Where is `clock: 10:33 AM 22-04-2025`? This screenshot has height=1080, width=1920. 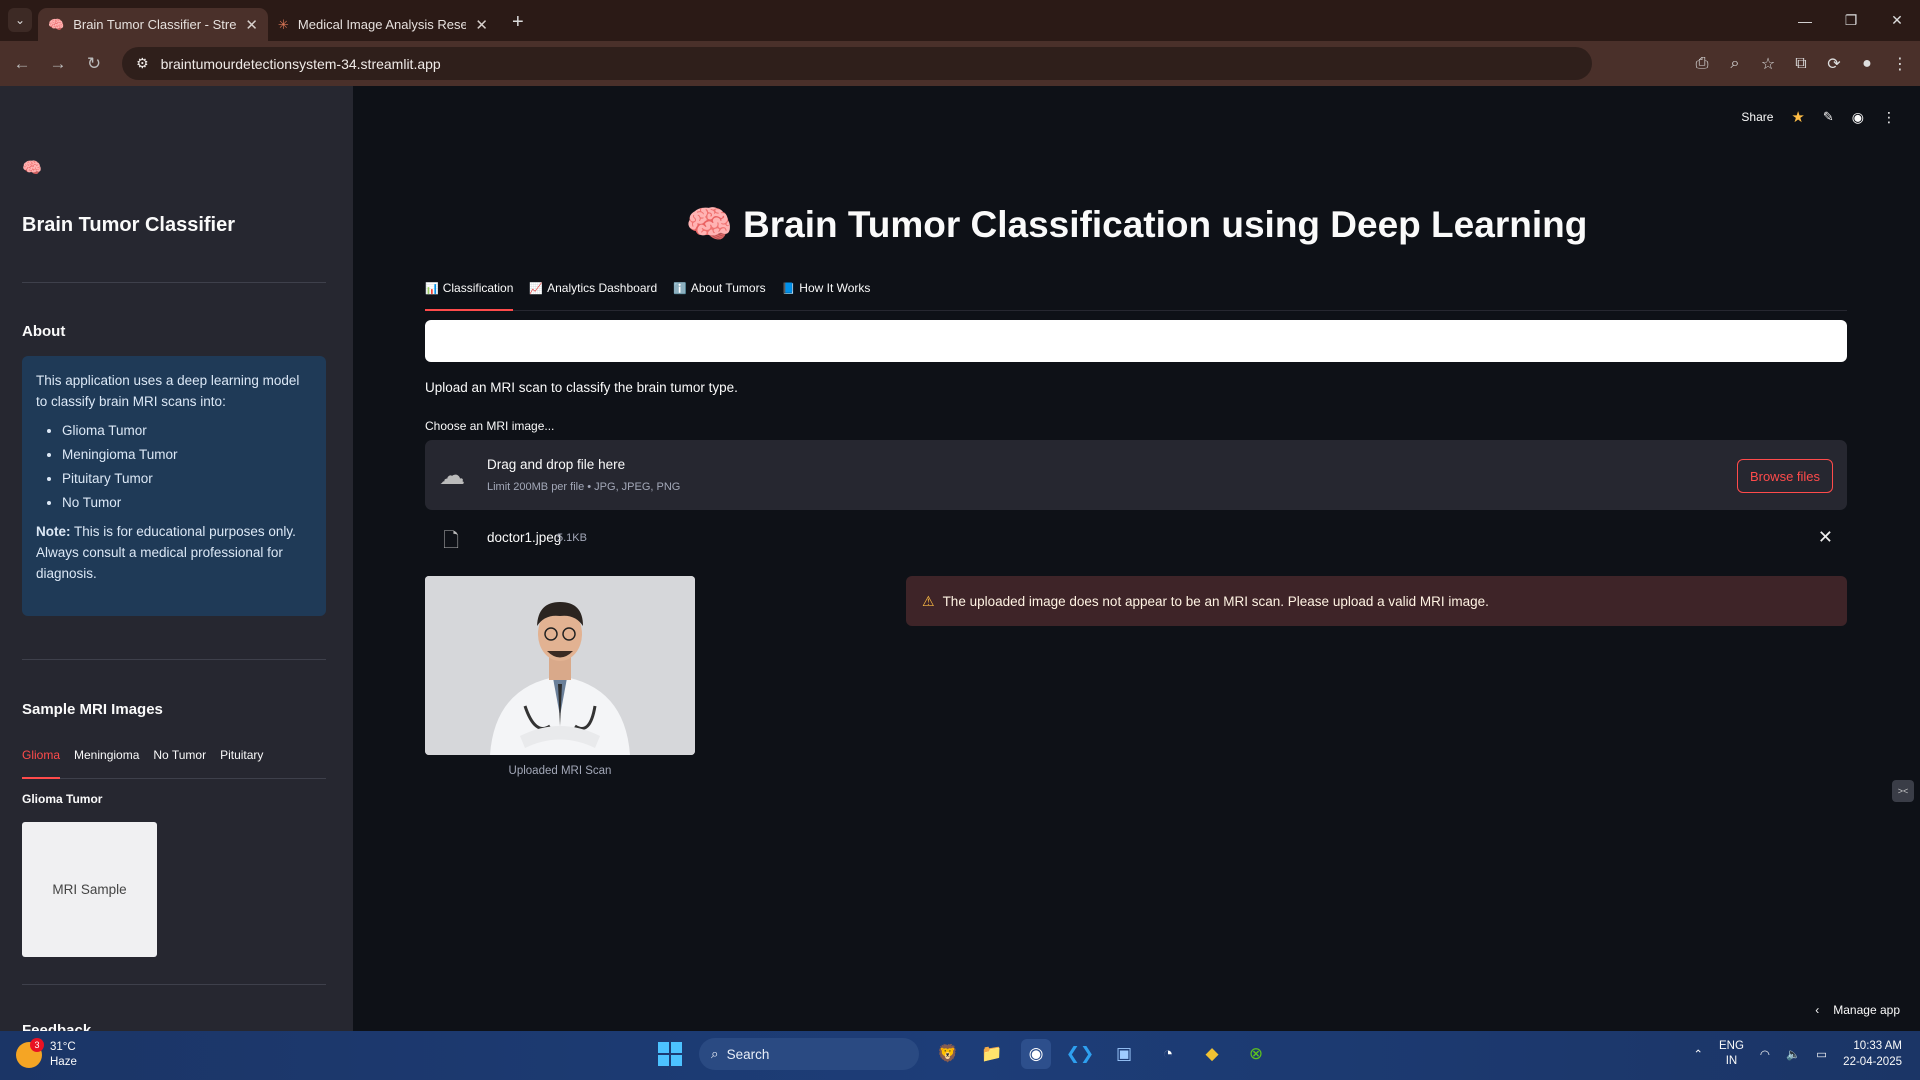
clock: 10:33 AM 22-04-2025 is located at coordinates (1872, 1054).